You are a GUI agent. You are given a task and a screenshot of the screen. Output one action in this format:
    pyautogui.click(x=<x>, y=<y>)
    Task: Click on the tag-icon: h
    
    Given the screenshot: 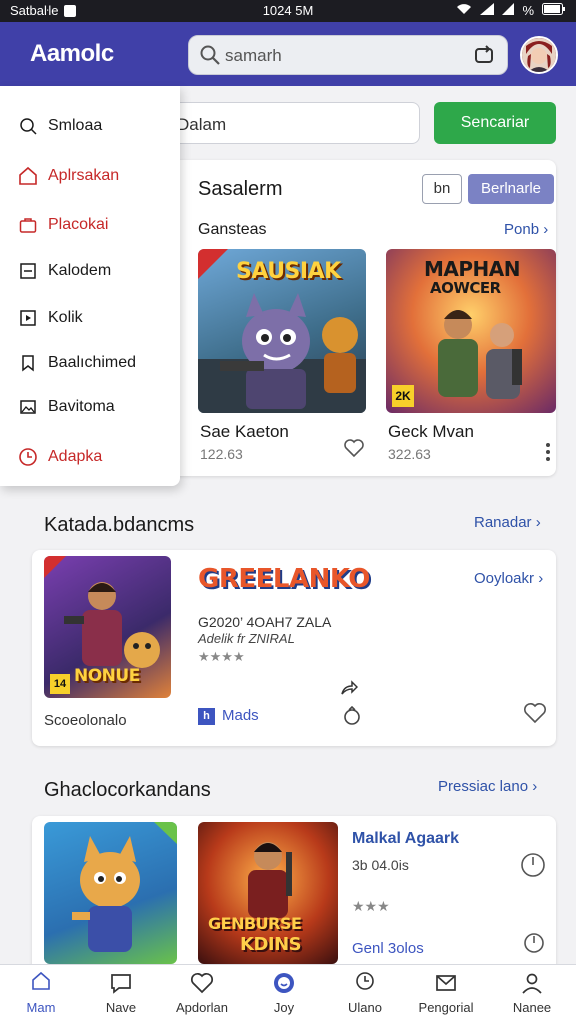 What is the action you would take?
    pyautogui.click(x=206, y=716)
    